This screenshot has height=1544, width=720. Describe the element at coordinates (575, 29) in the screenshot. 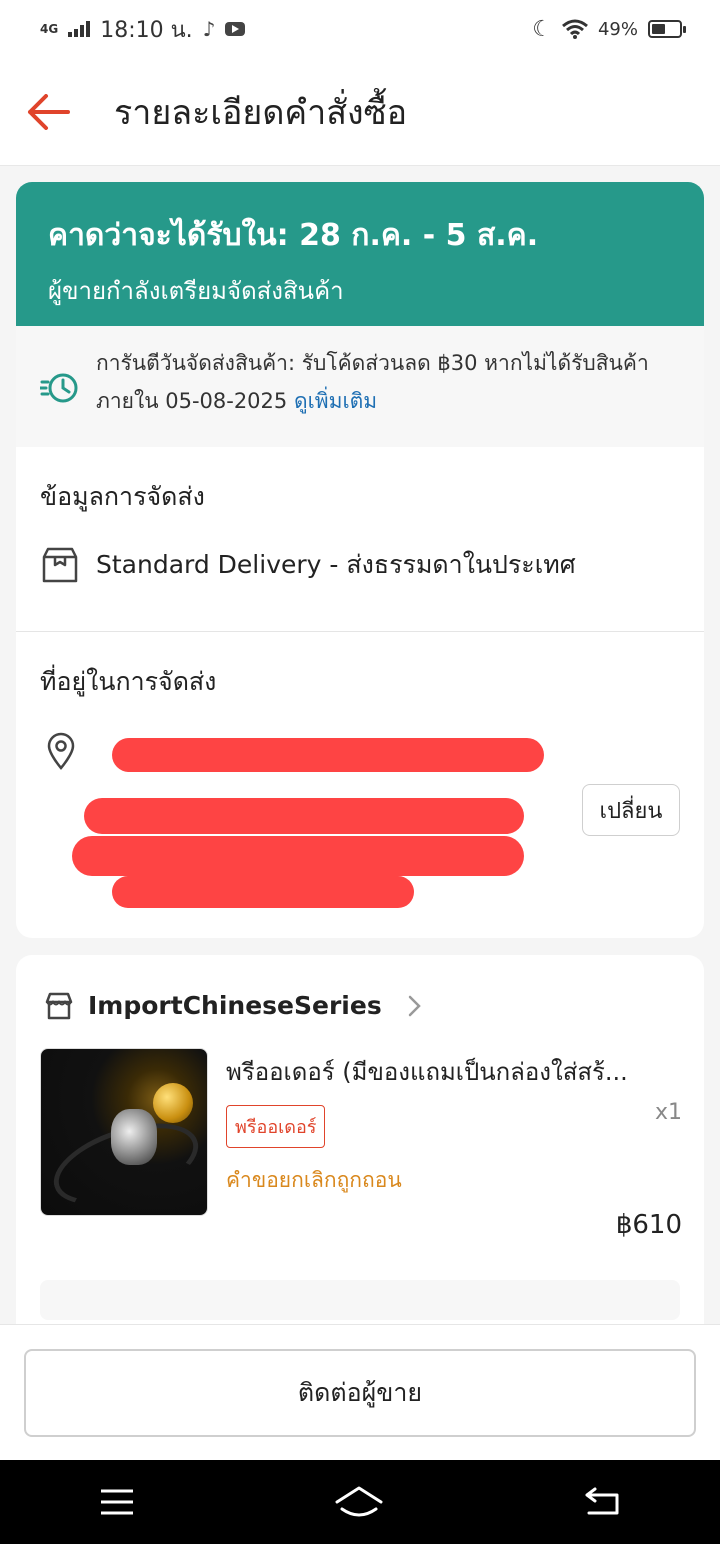

I see `wifi-icon` at that location.